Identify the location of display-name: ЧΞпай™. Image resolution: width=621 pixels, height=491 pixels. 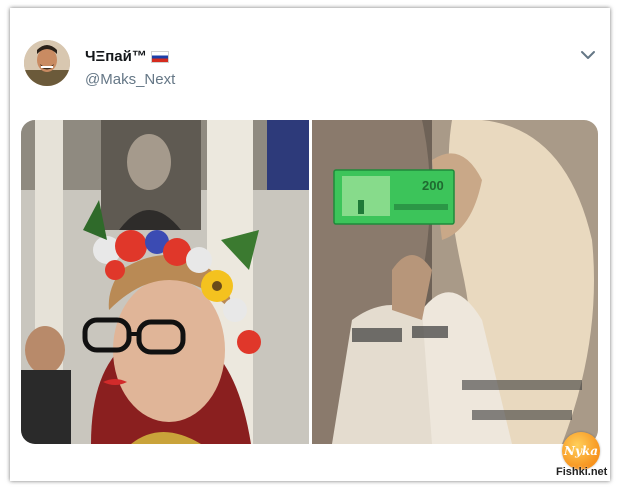
(127, 56).